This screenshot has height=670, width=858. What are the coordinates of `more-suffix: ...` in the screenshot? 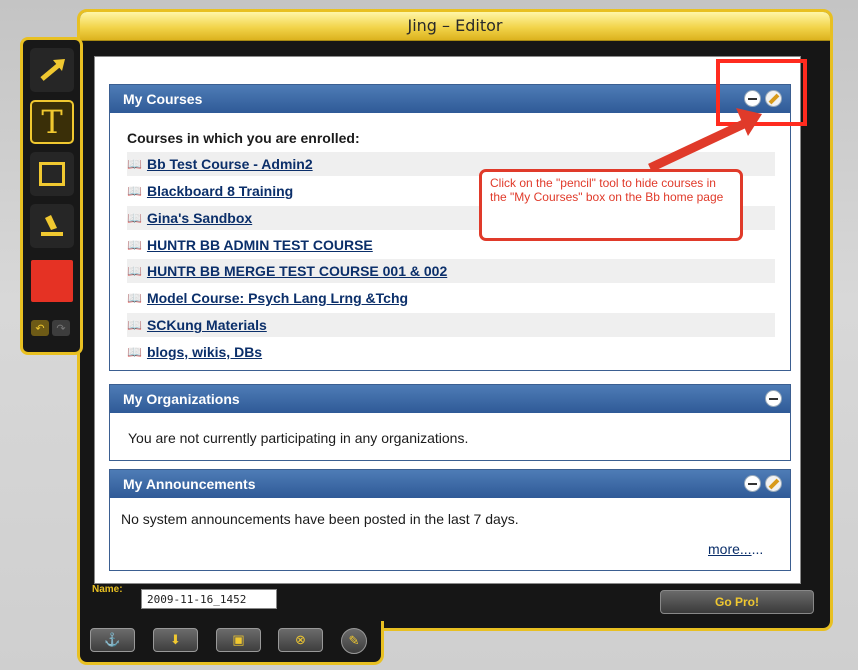 It's located at (757, 549).